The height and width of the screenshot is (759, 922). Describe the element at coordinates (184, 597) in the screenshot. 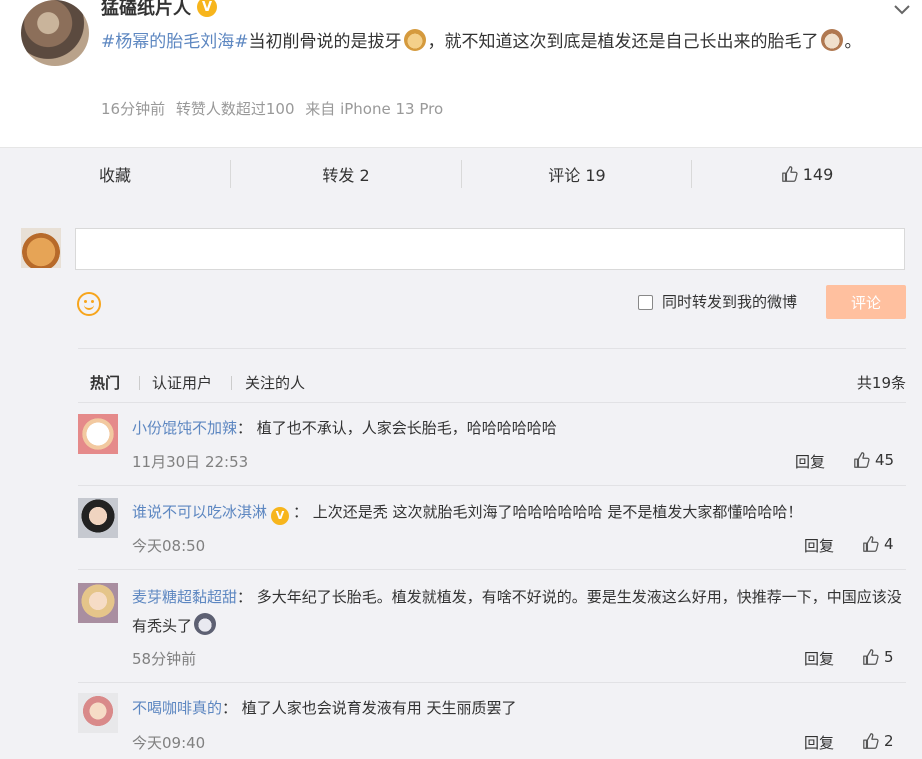

I see `commenter-name: 麦芽糖超黏超甜` at that location.